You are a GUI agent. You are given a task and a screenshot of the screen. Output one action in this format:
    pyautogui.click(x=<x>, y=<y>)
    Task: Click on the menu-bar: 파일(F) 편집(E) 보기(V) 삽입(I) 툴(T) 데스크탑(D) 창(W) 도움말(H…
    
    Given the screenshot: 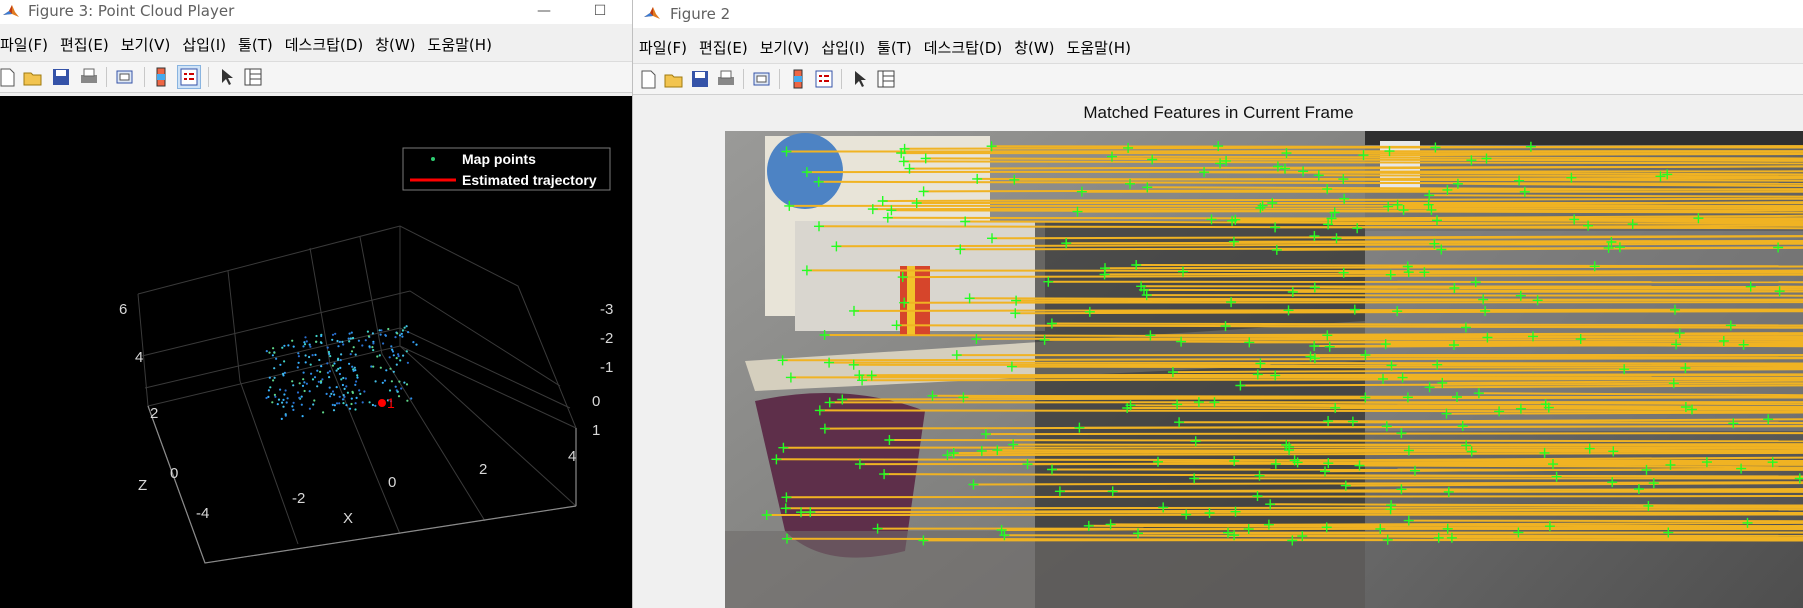 What is the action you would take?
    pyautogui.click(x=316, y=45)
    